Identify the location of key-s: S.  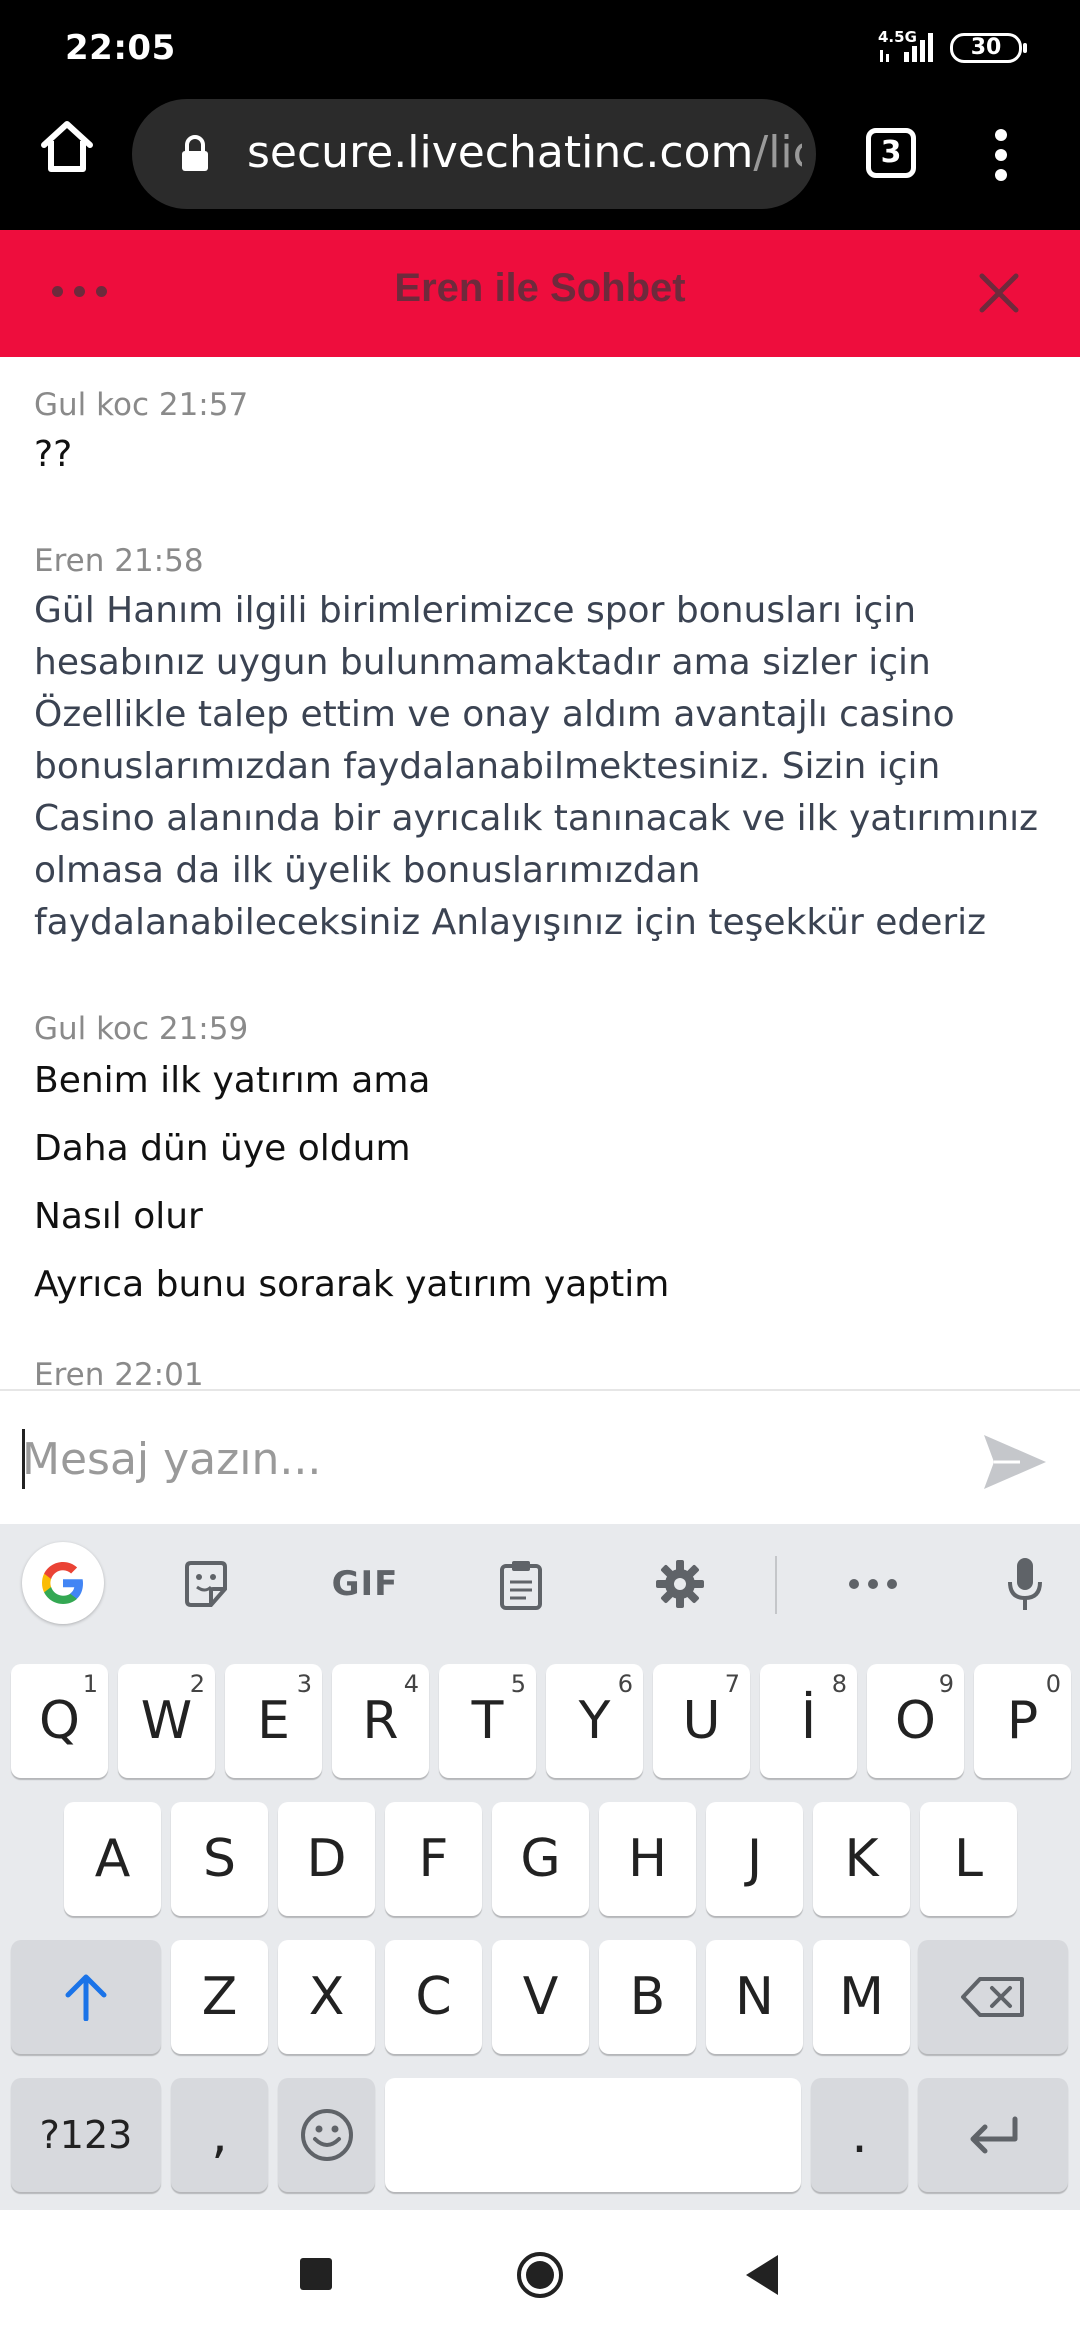
(219, 1859).